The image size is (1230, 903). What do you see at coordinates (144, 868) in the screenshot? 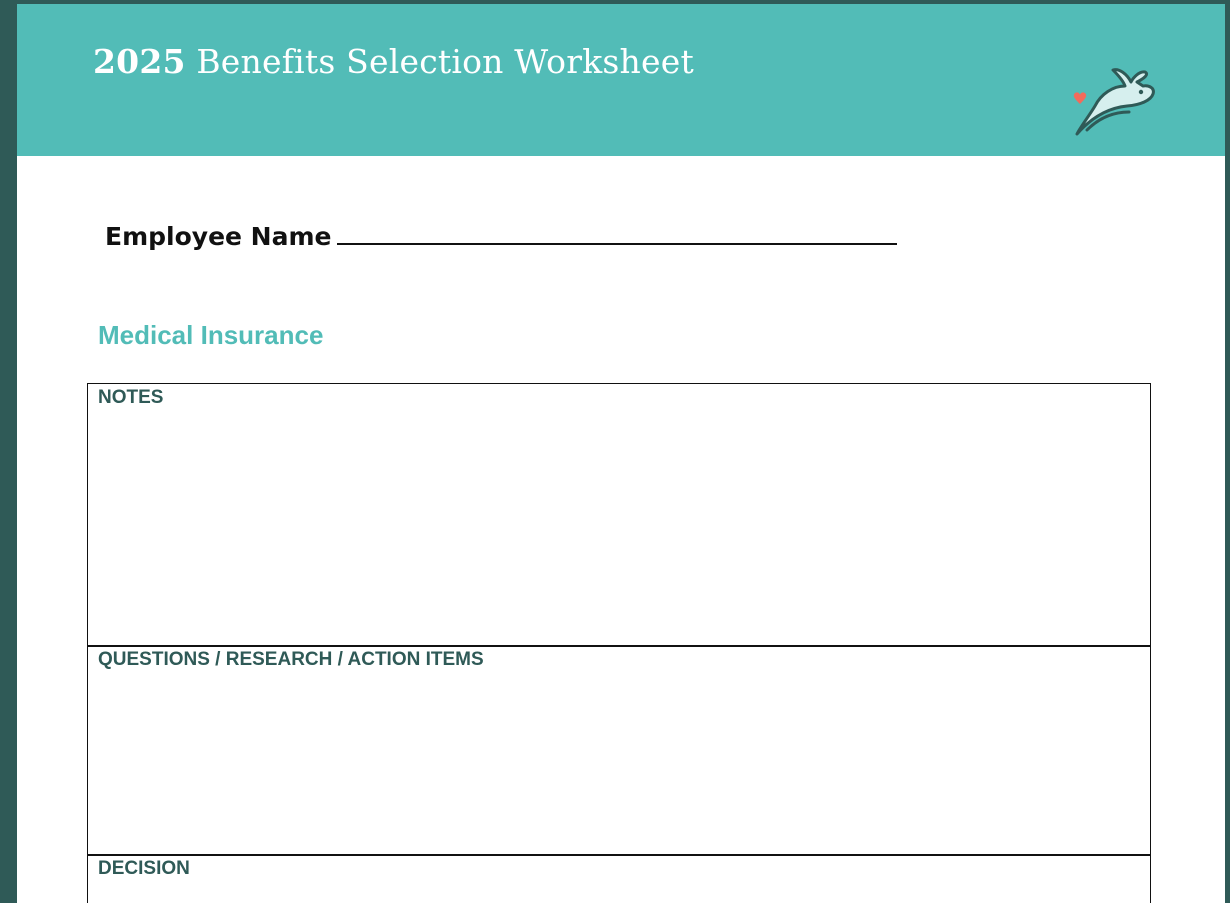
I see `decision-label: DECISION` at bounding box center [144, 868].